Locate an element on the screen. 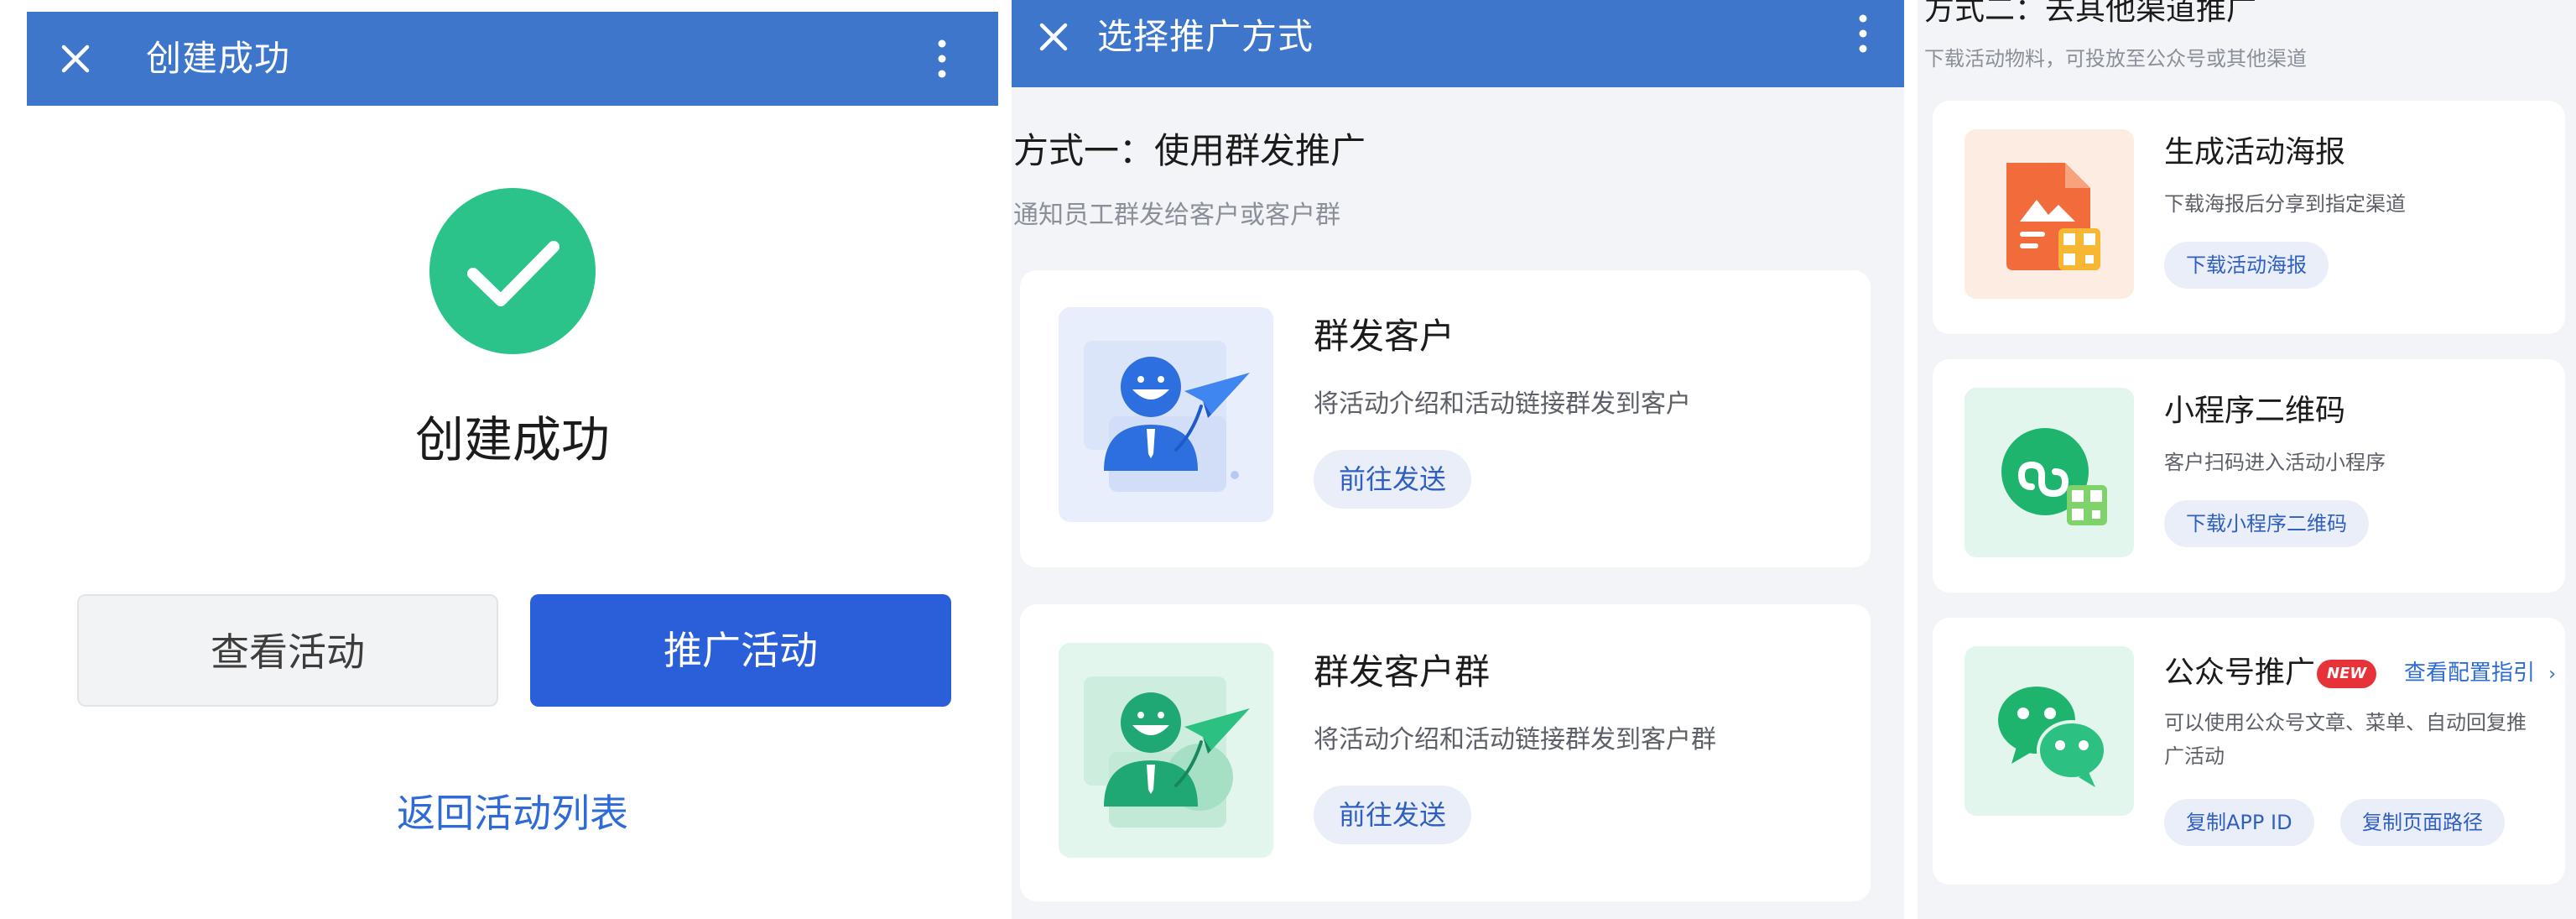 This screenshot has height=919, width=2576. back-to-list-link: 返回活动列表 is located at coordinates (512, 813).